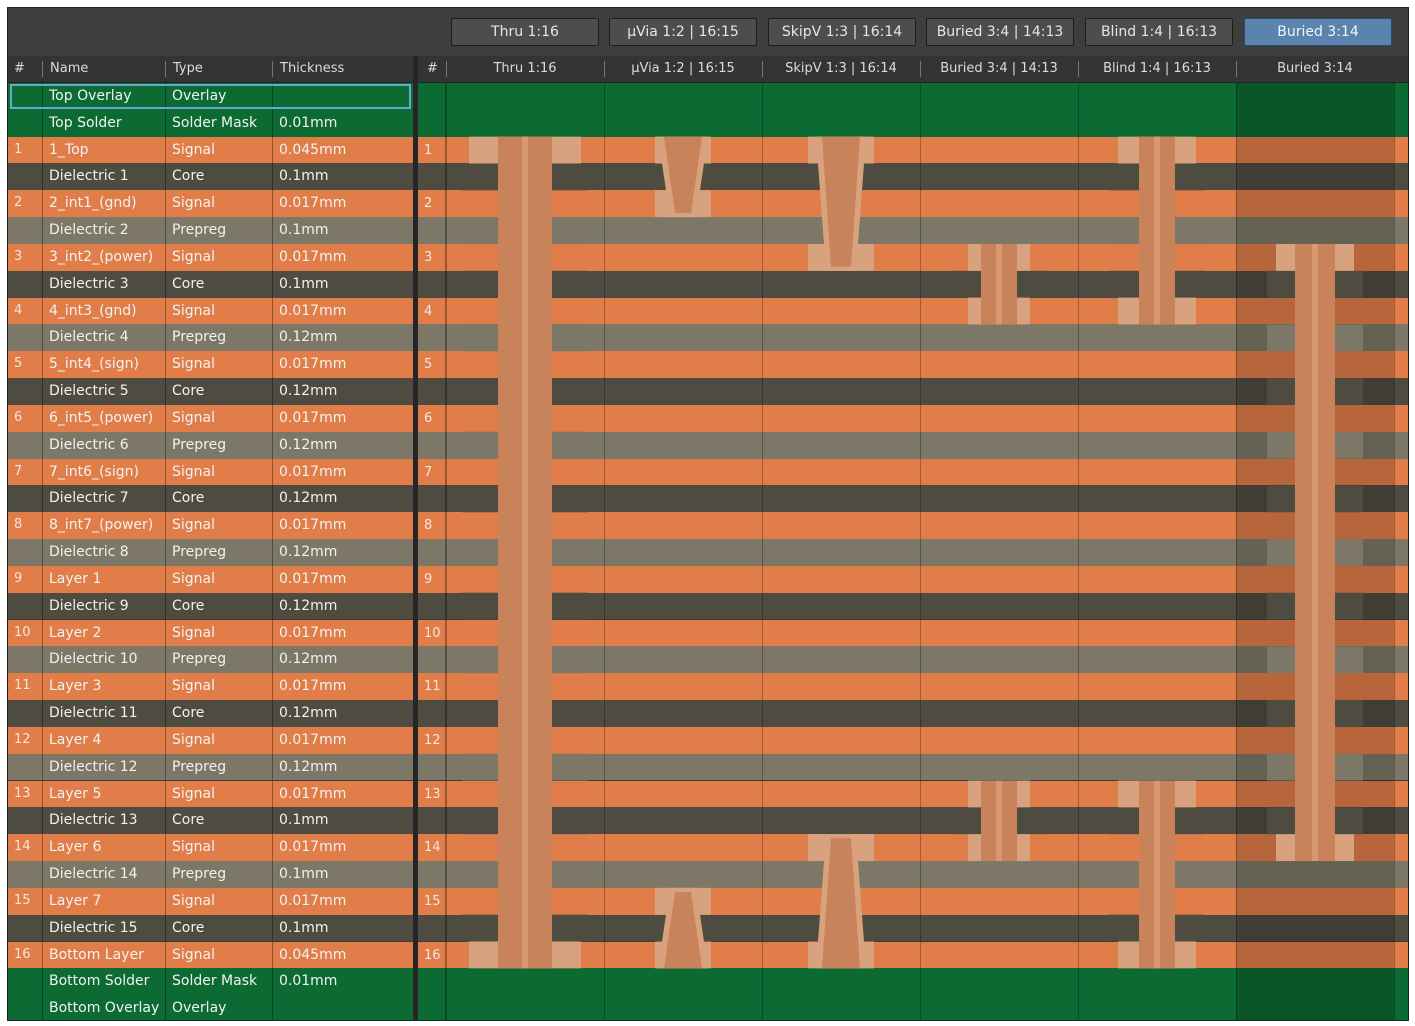 The image size is (1415, 1026). Describe the element at coordinates (1157, 69) in the screenshot. I see `via-column-header: Blind 1:4 | 16:13` at that location.